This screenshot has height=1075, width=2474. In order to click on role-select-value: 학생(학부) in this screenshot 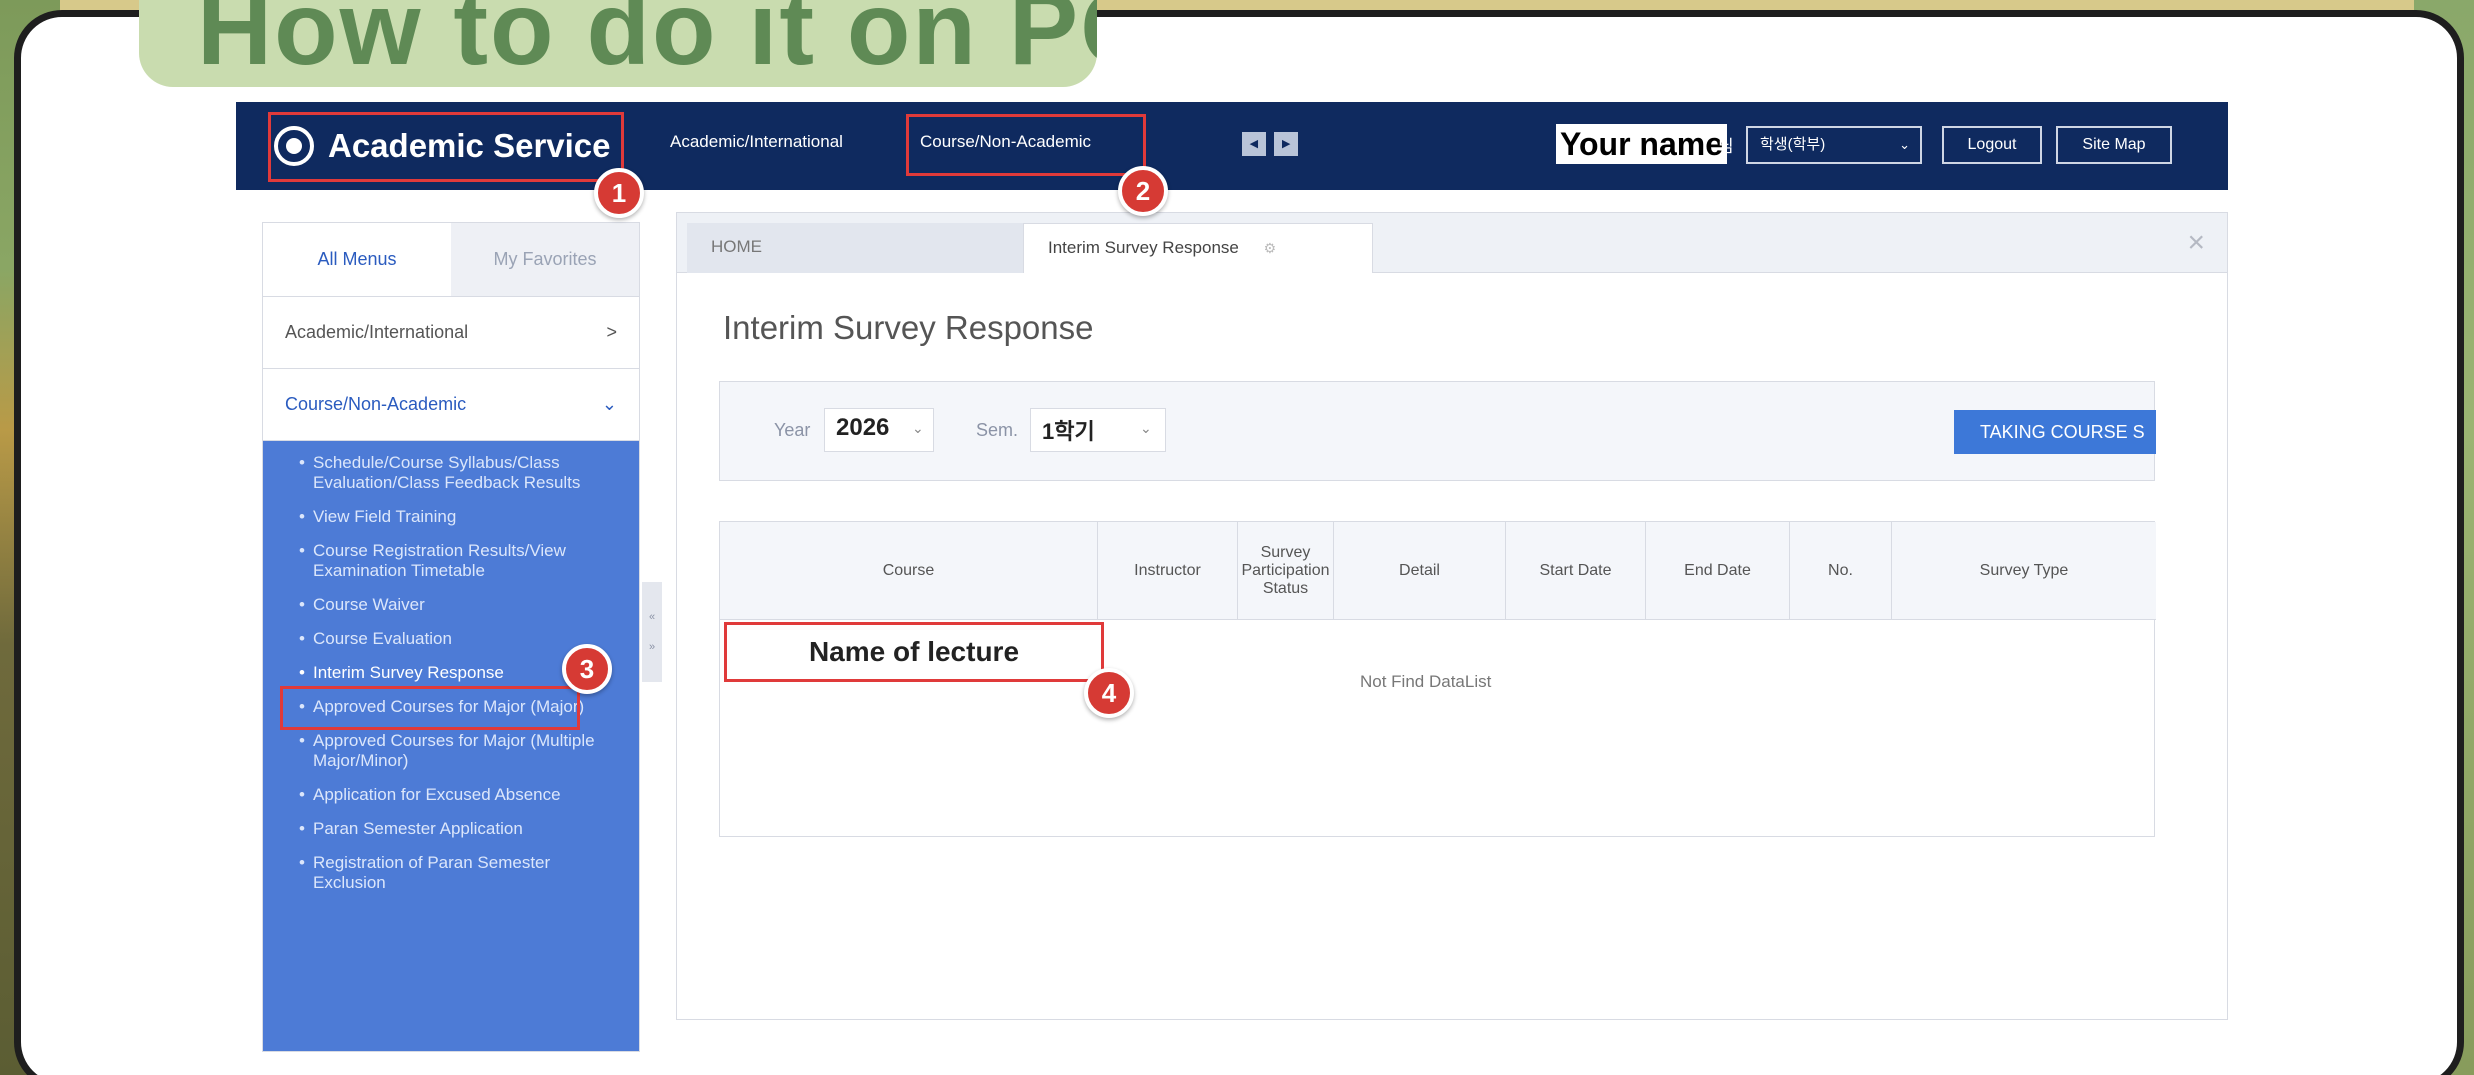, I will do `click(1793, 144)`.